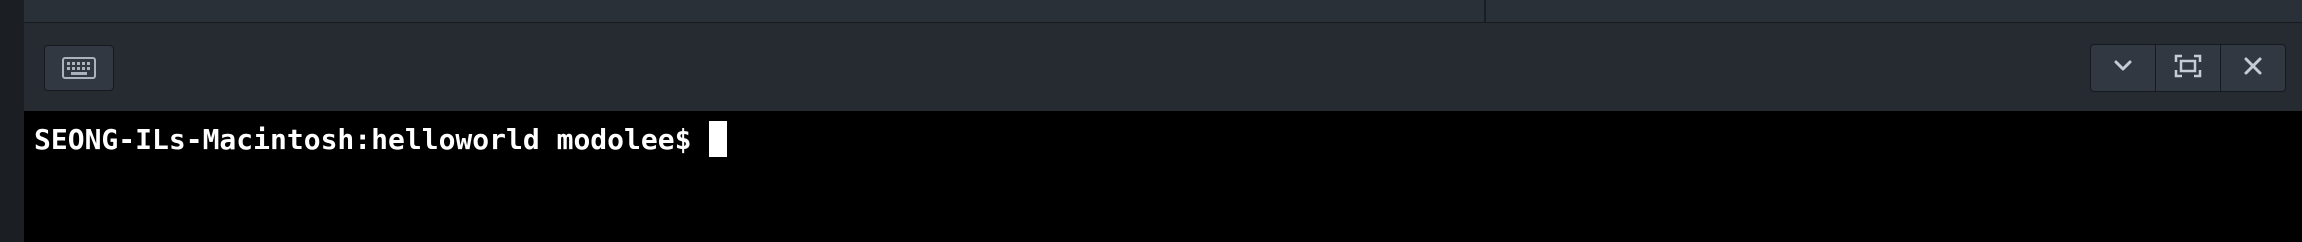 The width and height of the screenshot is (2302, 242). I want to click on chevron-down-icon, so click(2123, 68).